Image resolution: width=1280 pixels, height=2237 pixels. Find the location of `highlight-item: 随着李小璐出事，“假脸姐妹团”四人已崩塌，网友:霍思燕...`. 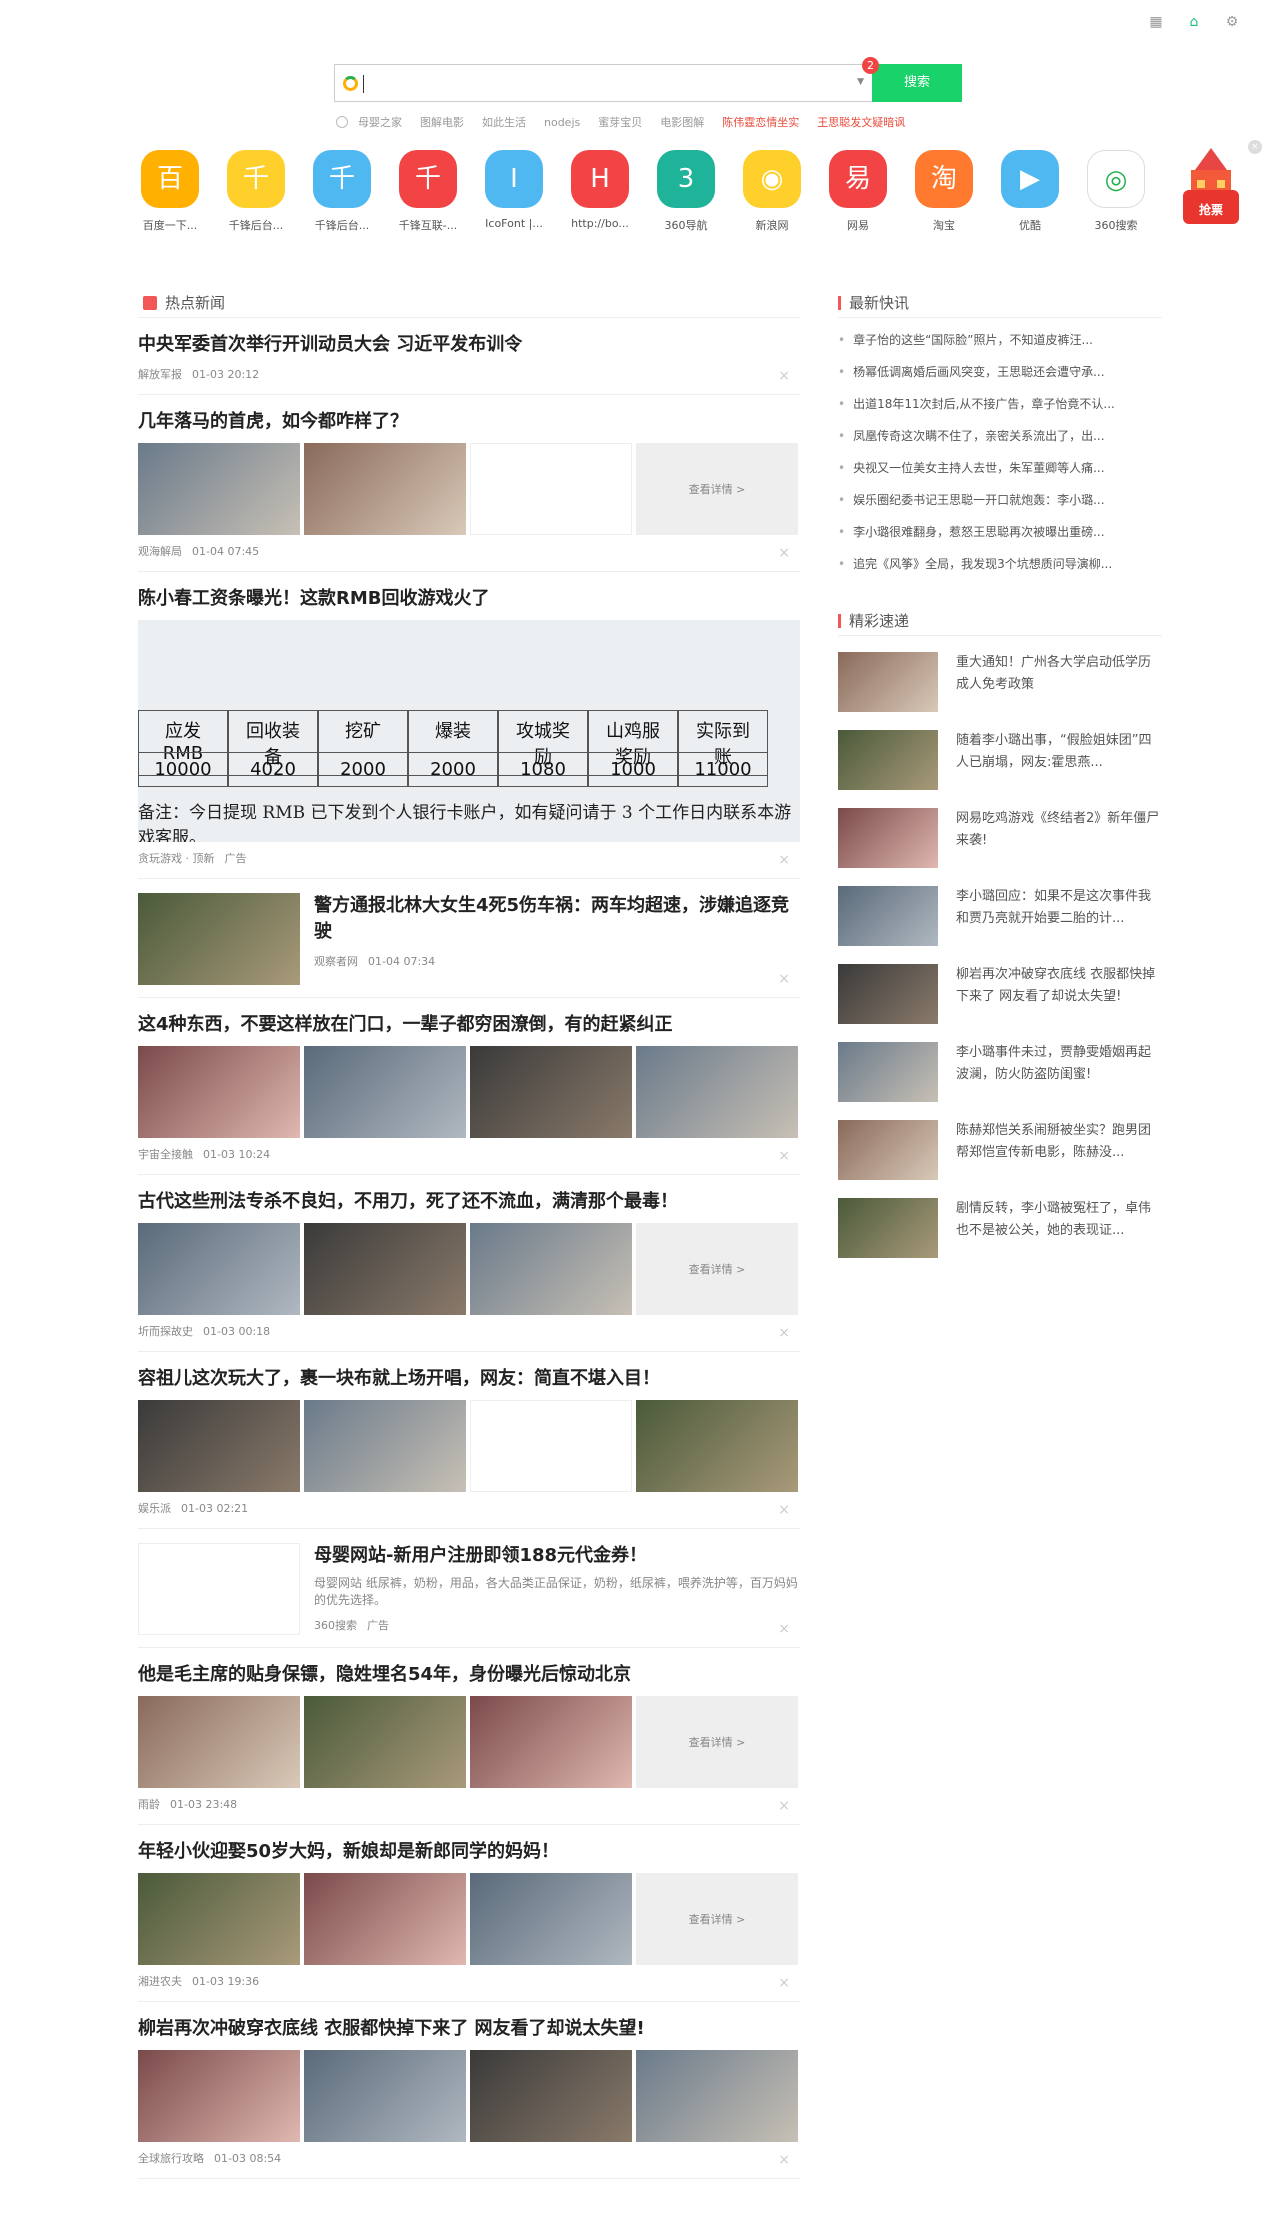

highlight-item: 随着李小璐出事，“假脸姐妹团”四人已崩塌，网友:霍思燕... is located at coordinates (1000, 761).